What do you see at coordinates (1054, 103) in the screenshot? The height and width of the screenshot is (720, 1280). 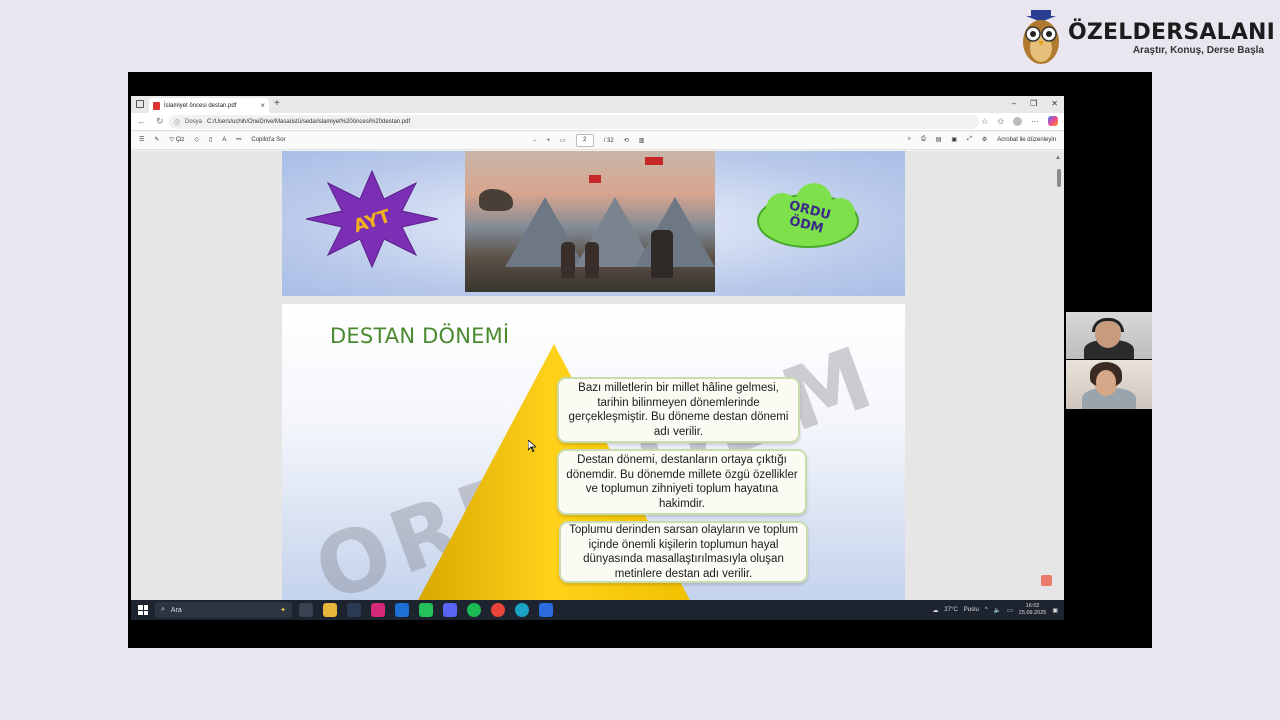 I see `close-window-icon: ✕` at bounding box center [1054, 103].